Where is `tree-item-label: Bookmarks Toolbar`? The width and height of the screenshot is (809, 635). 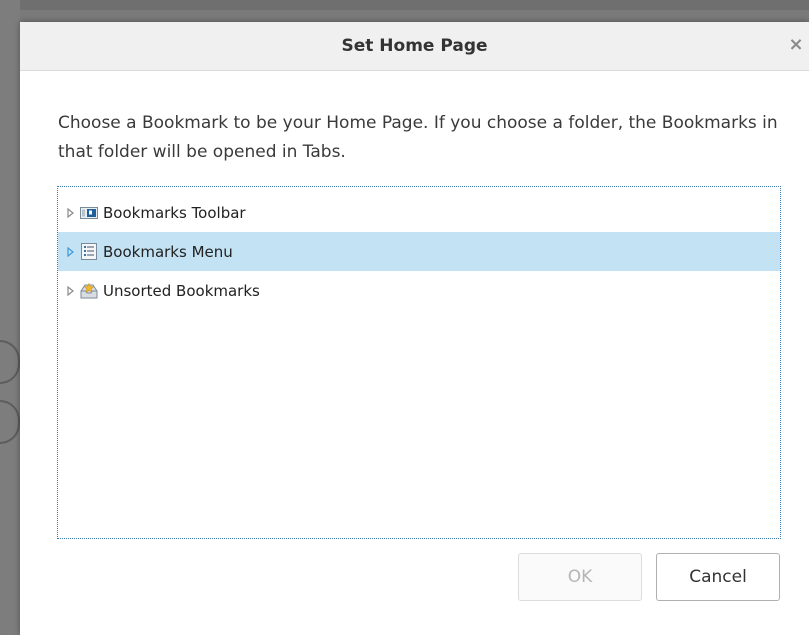 tree-item-label: Bookmarks Toolbar is located at coordinates (174, 212).